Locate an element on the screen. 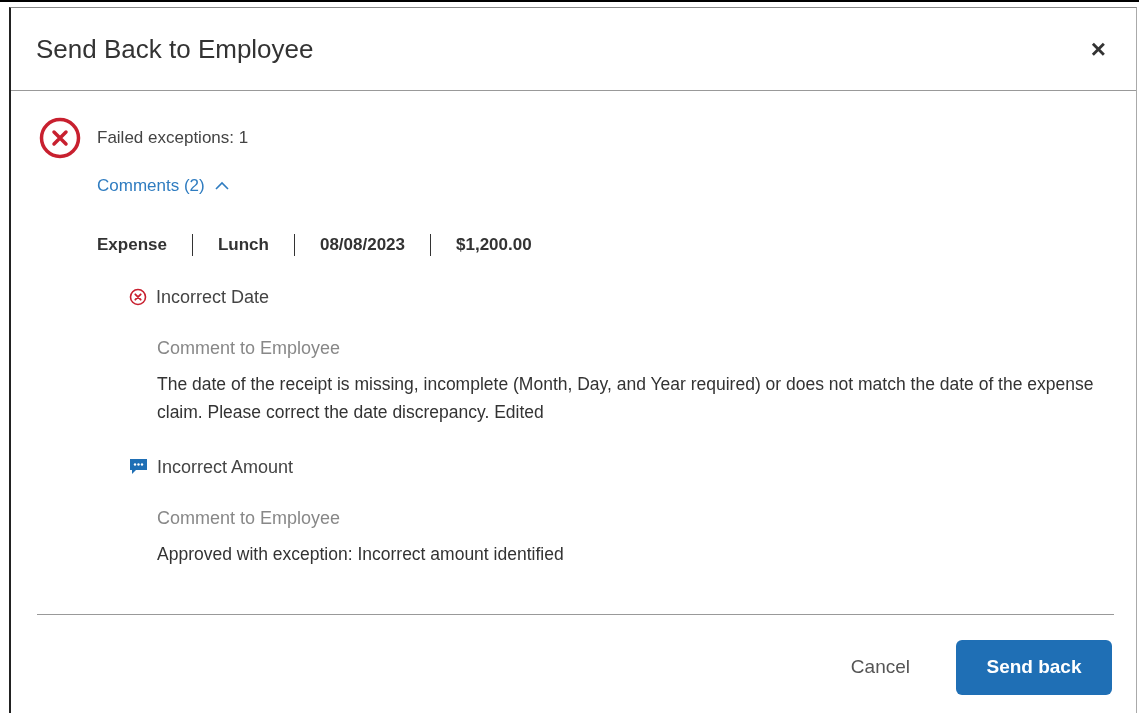  close-button: × is located at coordinates (1098, 49).